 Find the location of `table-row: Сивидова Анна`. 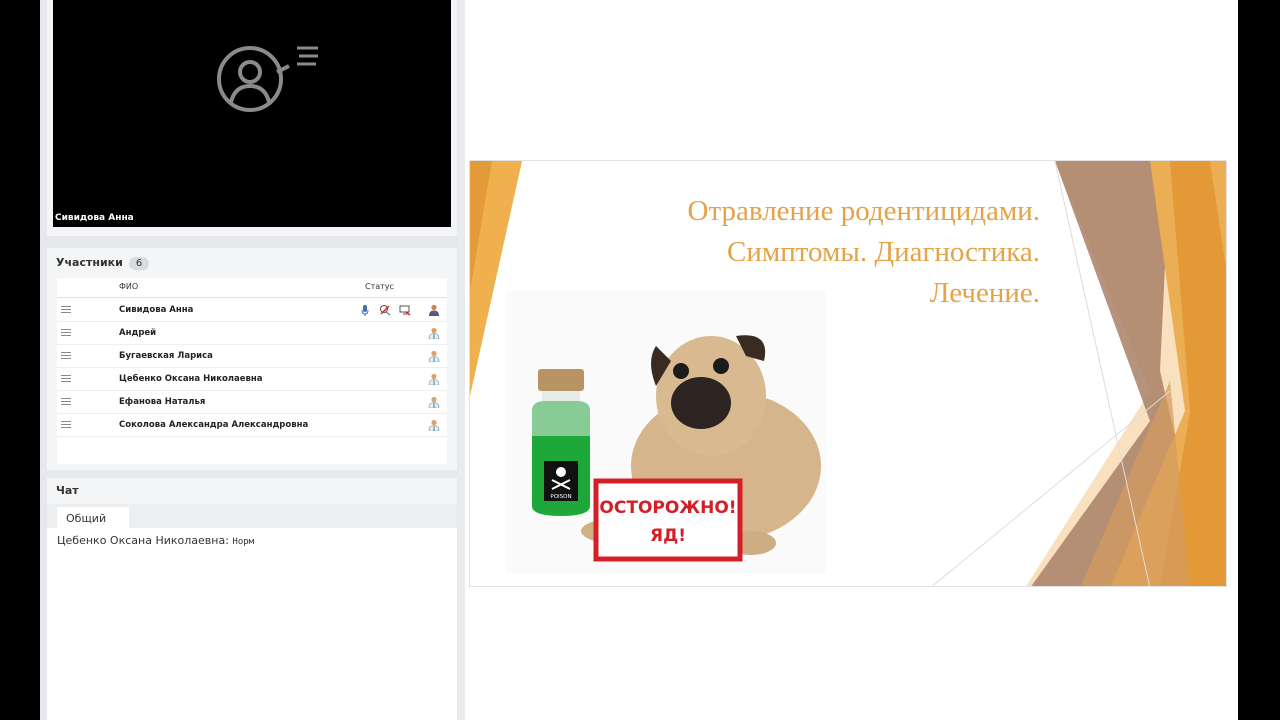

table-row: Сивидова Анна is located at coordinates (252, 310).